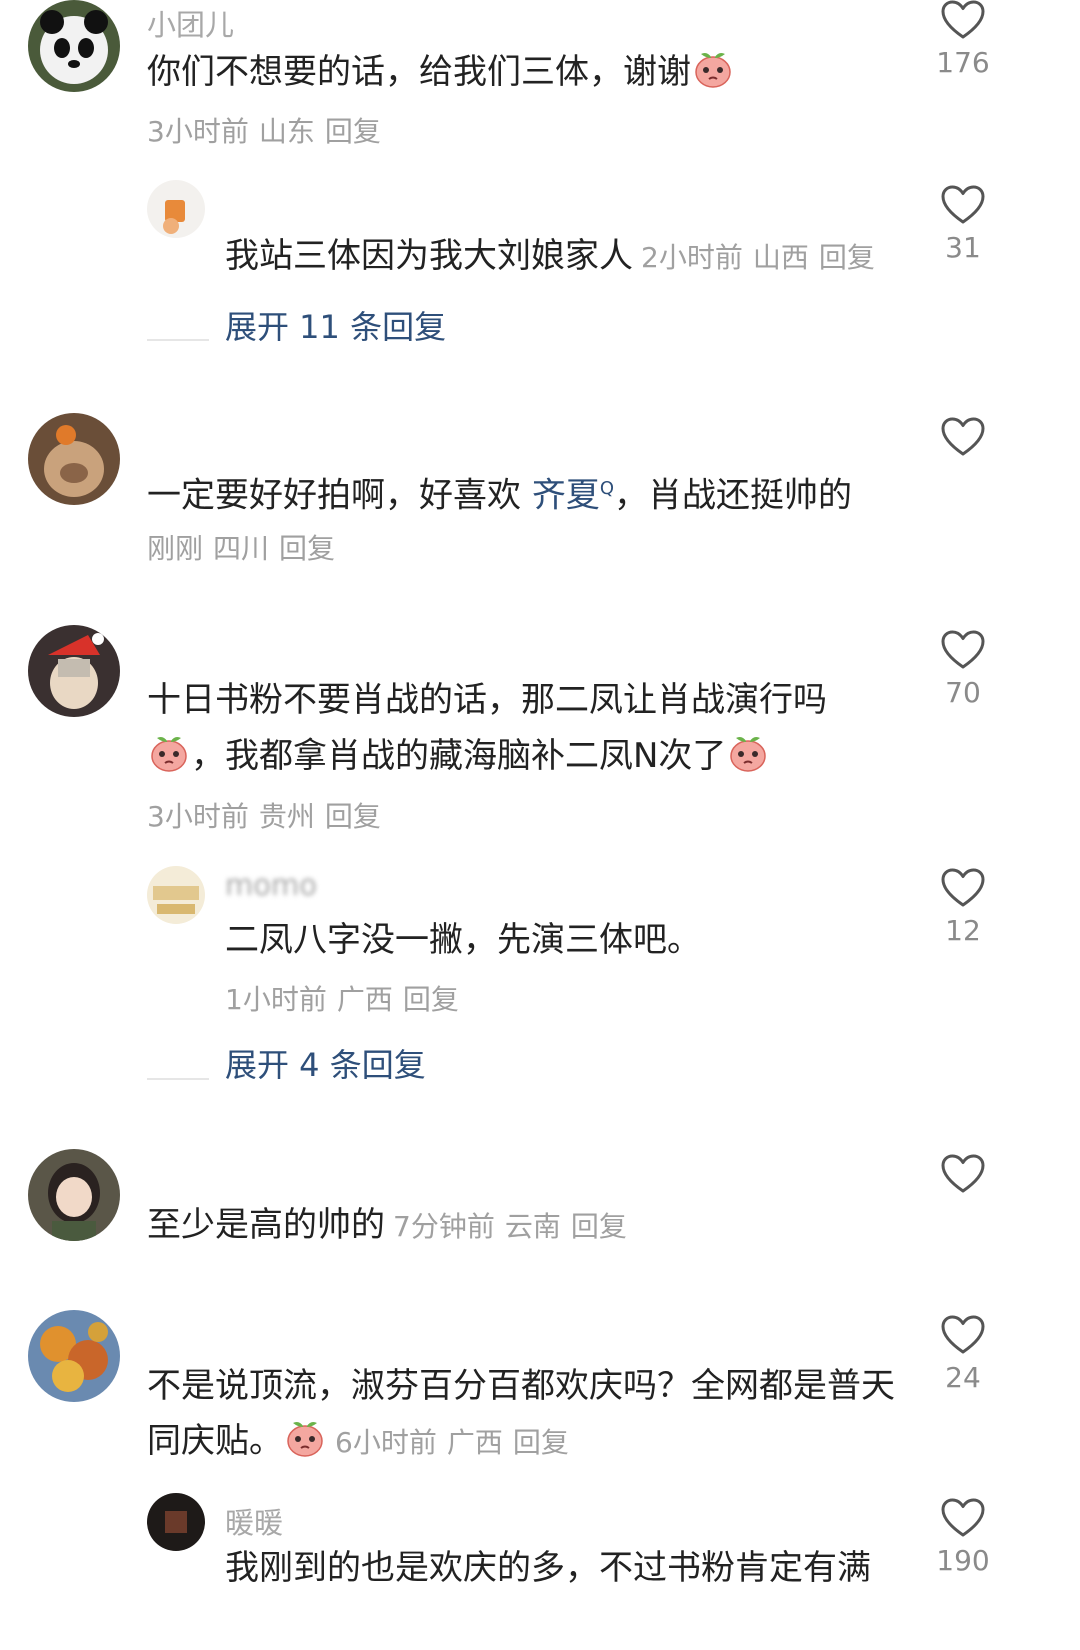 Image resolution: width=1080 pixels, height=1650 pixels. Describe the element at coordinates (532, 1226) in the screenshot. I see `location: 云南` at that location.